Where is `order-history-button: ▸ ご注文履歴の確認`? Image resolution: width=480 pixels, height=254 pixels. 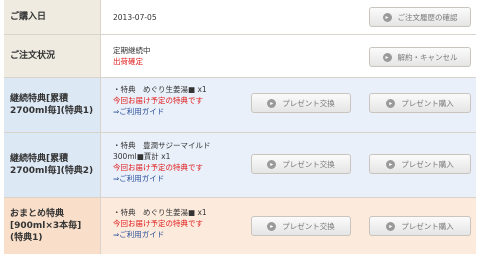
order-history-button: ▸ ご注文履歴の確認 is located at coordinates (420, 17).